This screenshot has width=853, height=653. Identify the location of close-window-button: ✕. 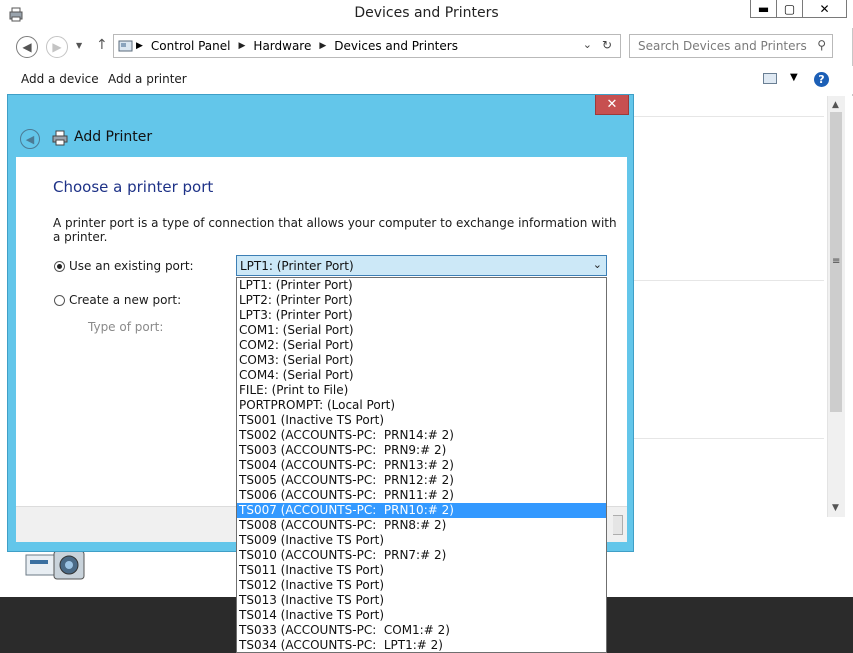
(824, 9).